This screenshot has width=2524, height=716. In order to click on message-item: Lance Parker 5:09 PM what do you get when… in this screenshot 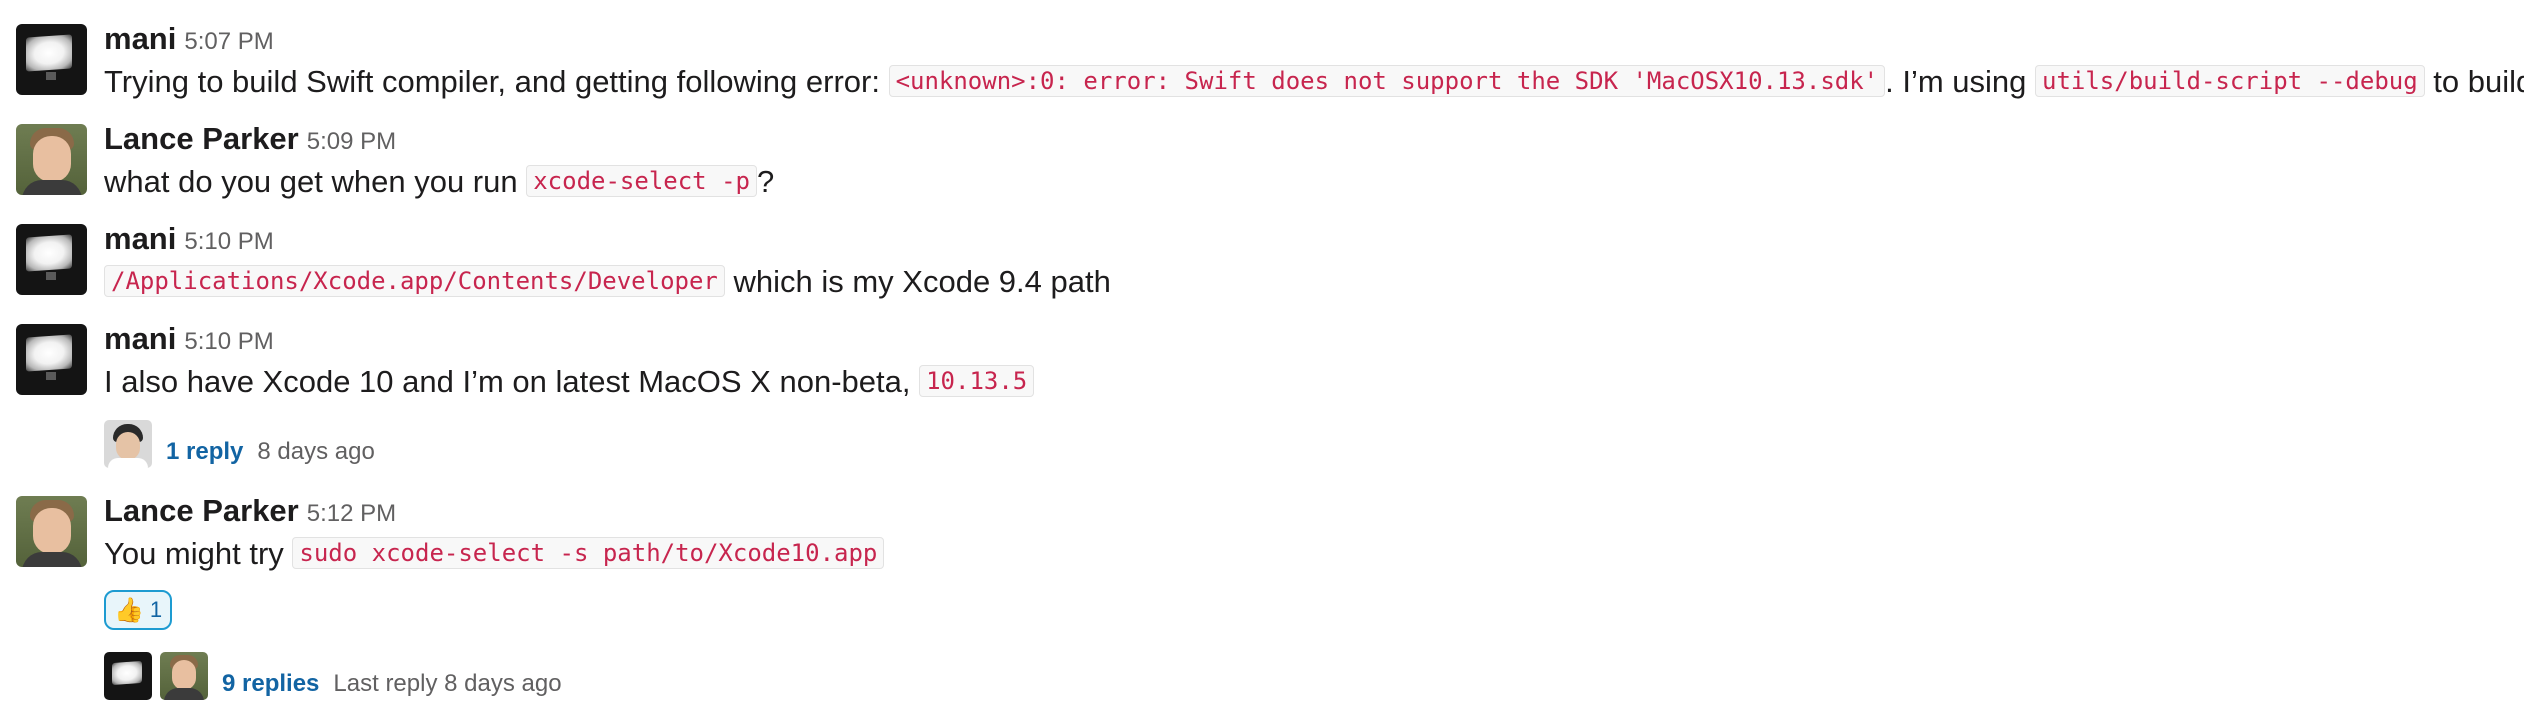, I will do `click(1270, 162)`.